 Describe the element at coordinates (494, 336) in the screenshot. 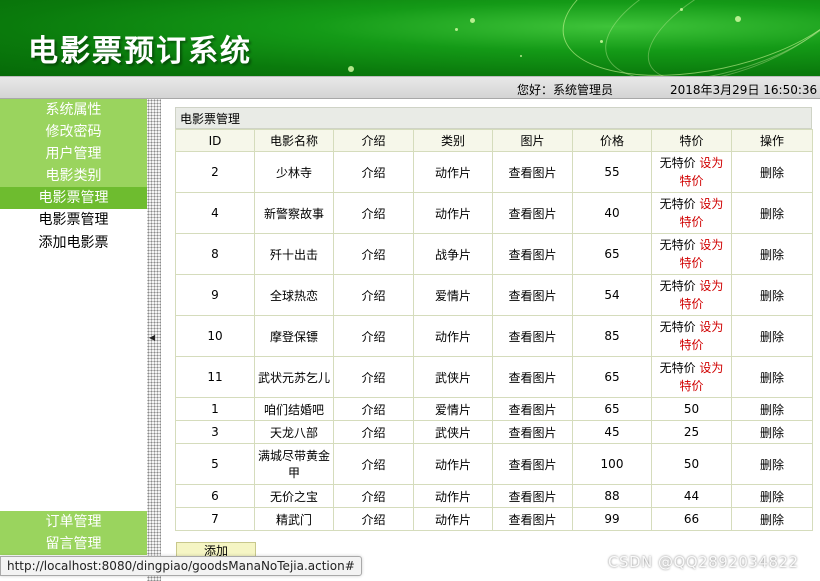

I see `table-row: 10 摩登保镖 介绍 动作片 查看图片 85 无特价 设为特价 删除` at that location.